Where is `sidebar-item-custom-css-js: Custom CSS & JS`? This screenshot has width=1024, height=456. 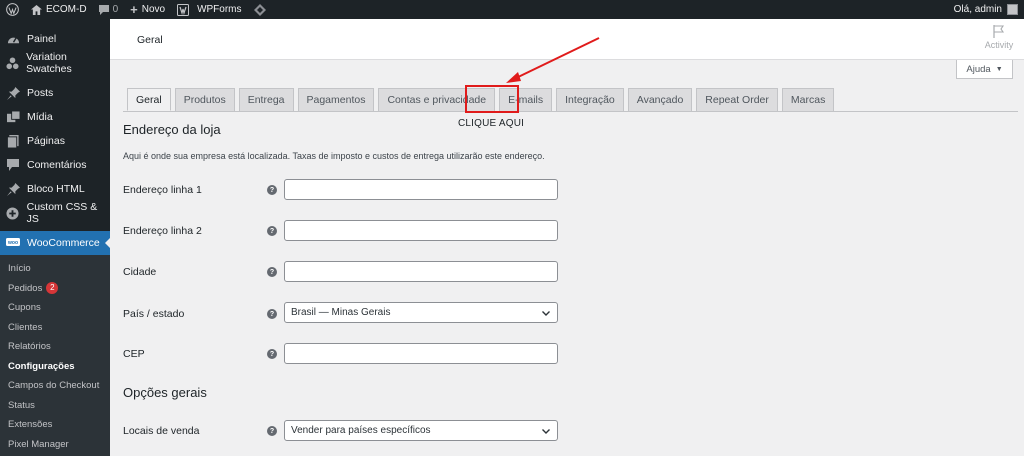 sidebar-item-custom-css-js: Custom CSS & JS is located at coordinates (55, 213).